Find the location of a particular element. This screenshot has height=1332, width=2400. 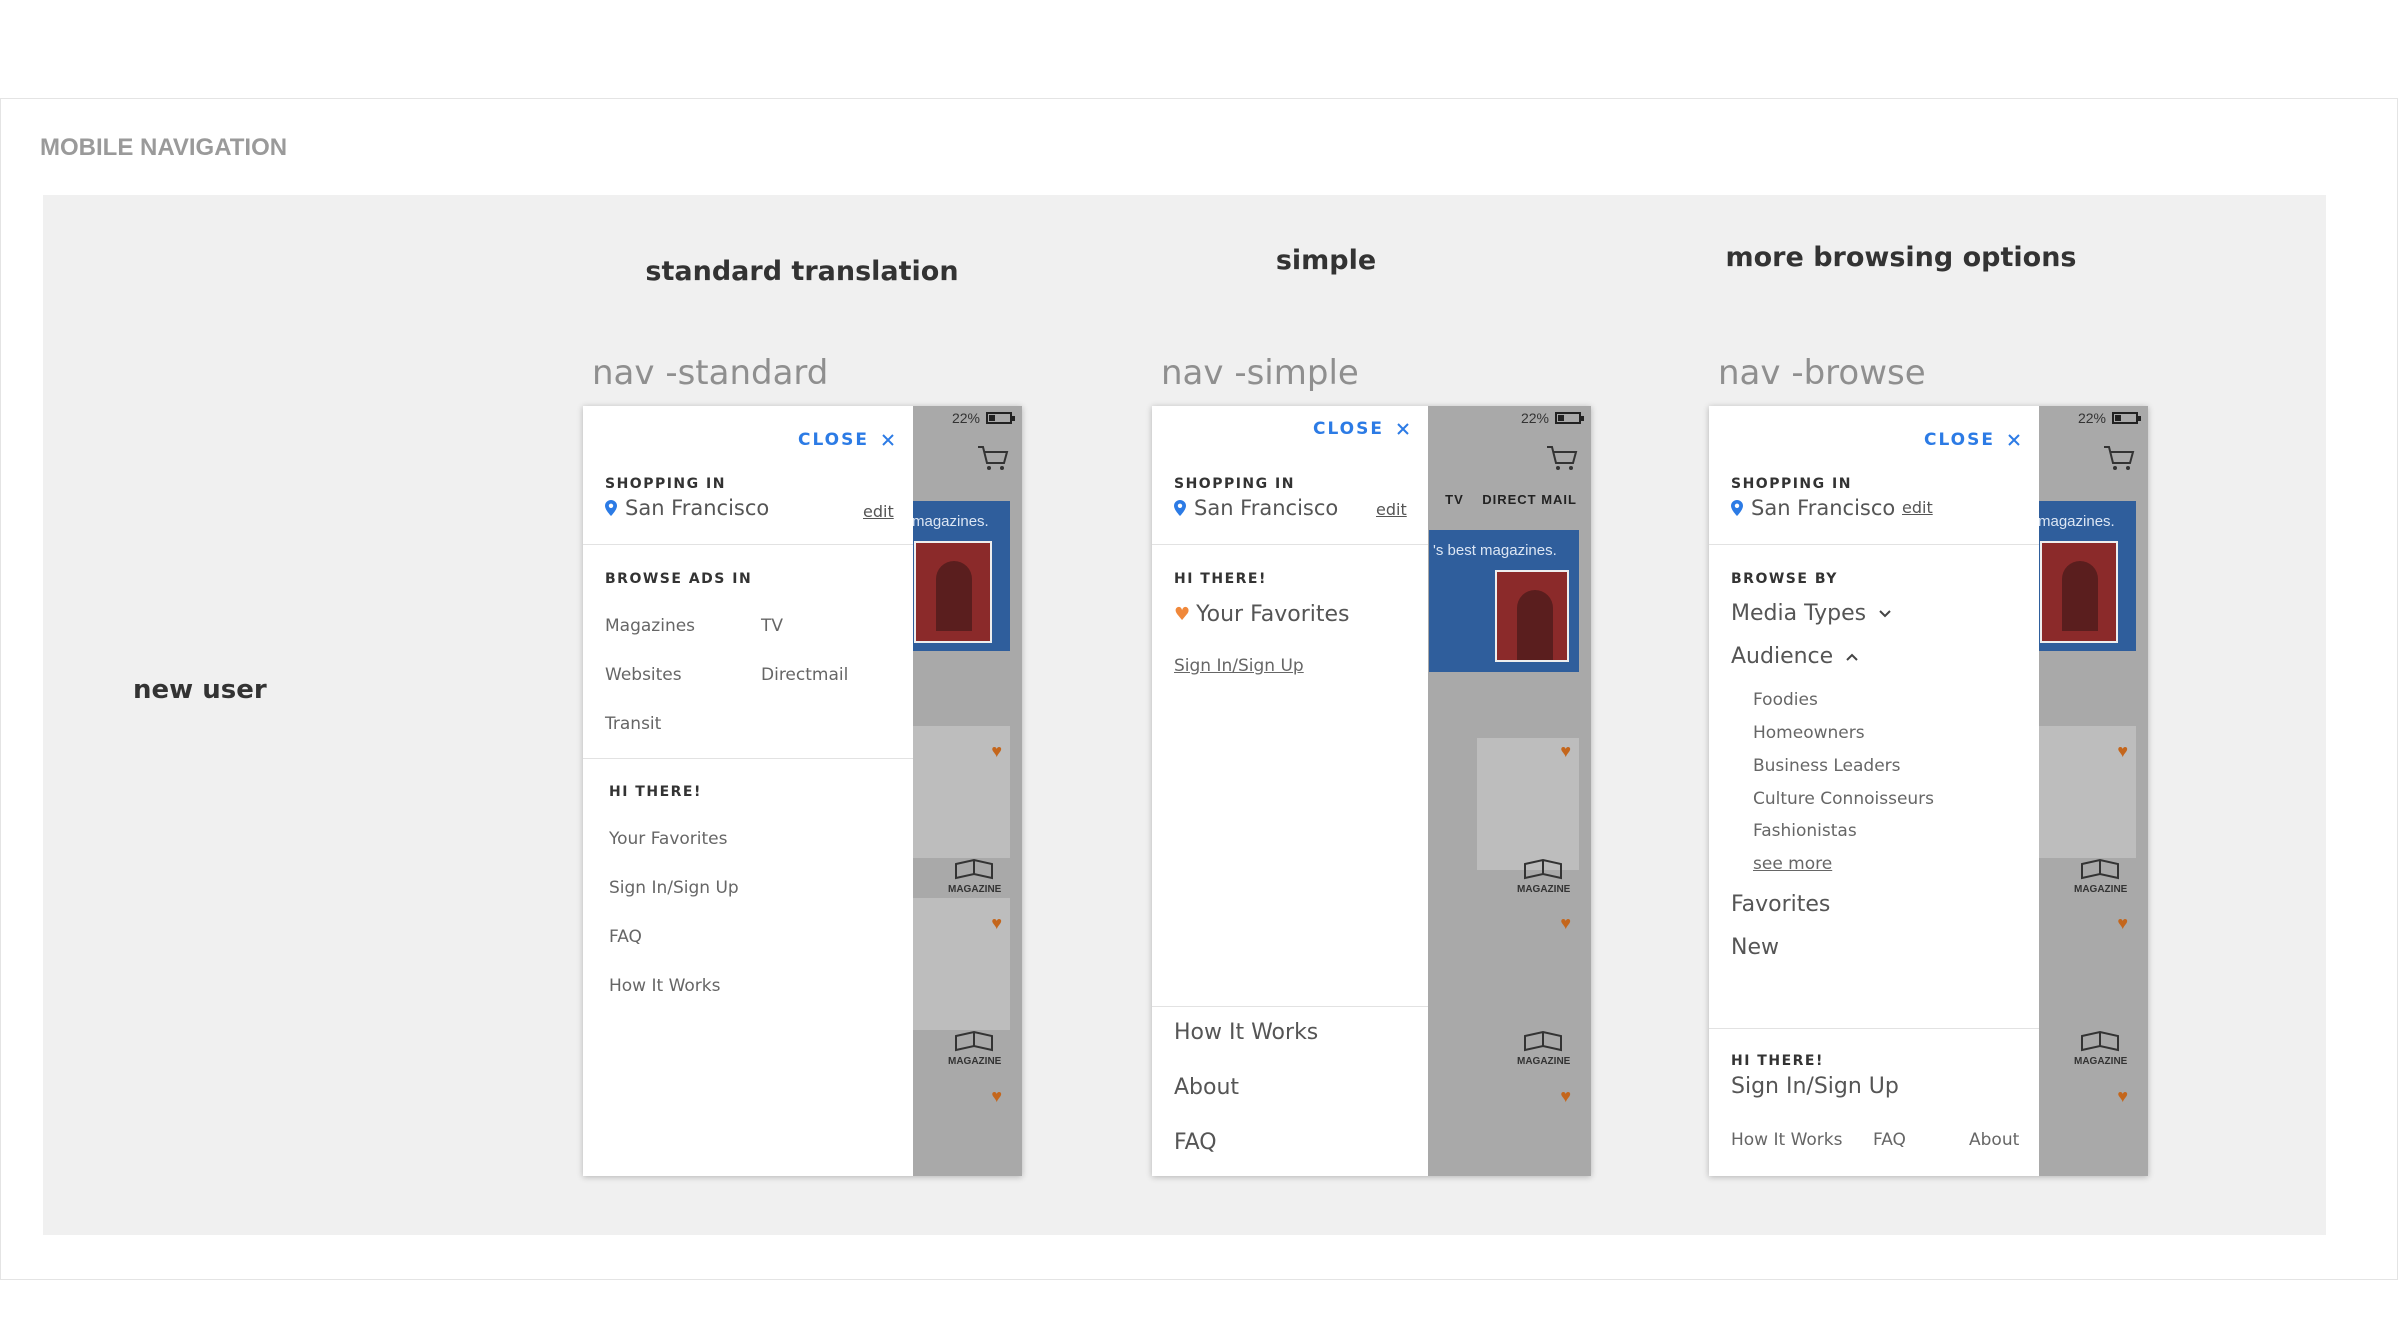

ads-link-tv: TV is located at coordinates (772, 626).